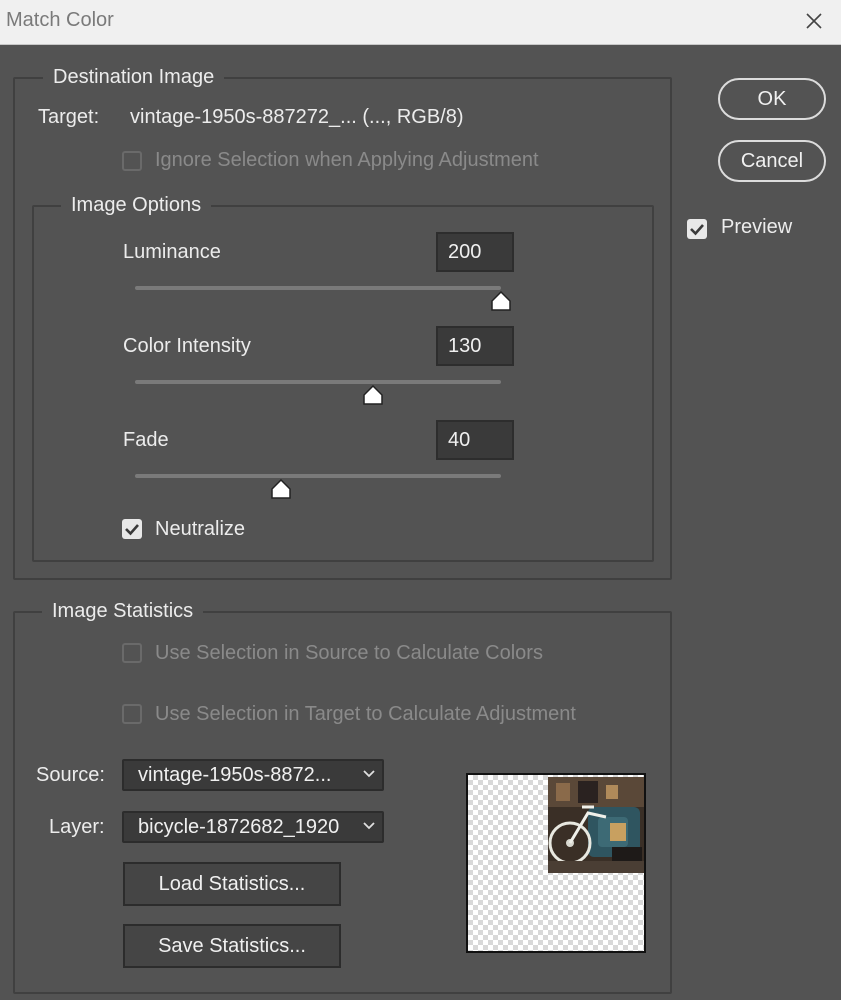 Image resolution: width=841 pixels, height=1000 pixels. What do you see at coordinates (318, 288) in the screenshot?
I see `luminance-slider-track` at bounding box center [318, 288].